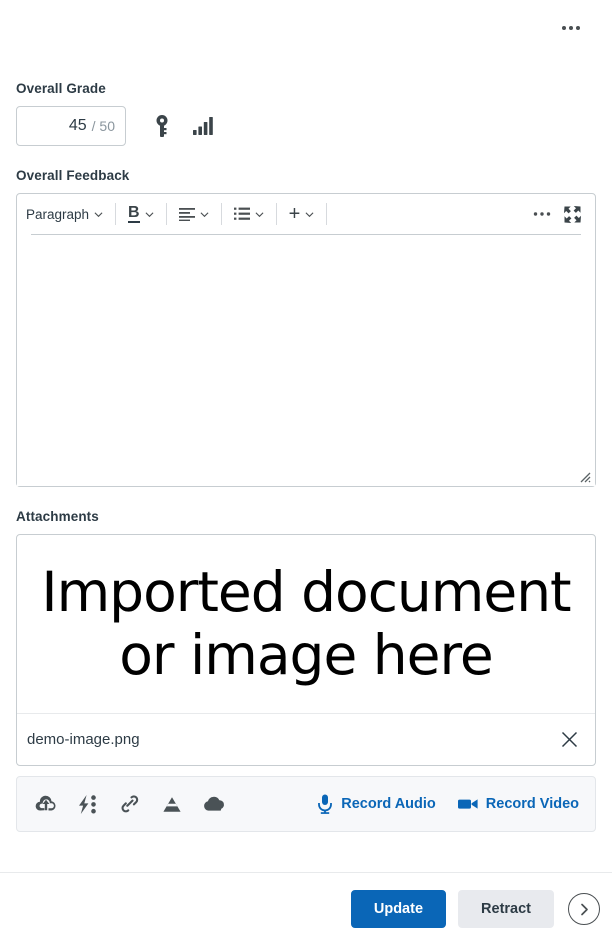 The height and width of the screenshot is (945, 612). I want to click on chevron-right-icon, so click(584, 909).